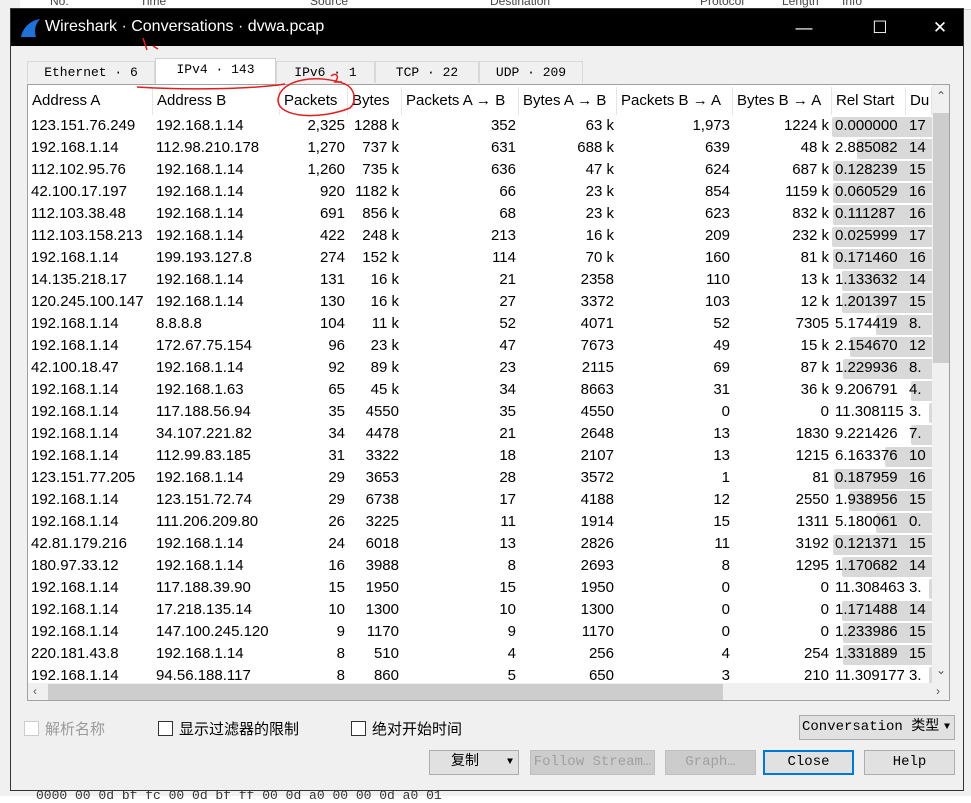  Describe the element at coordinates (941, 238) in the screenshot. I see `vertical-scroll-thumb` at that location.